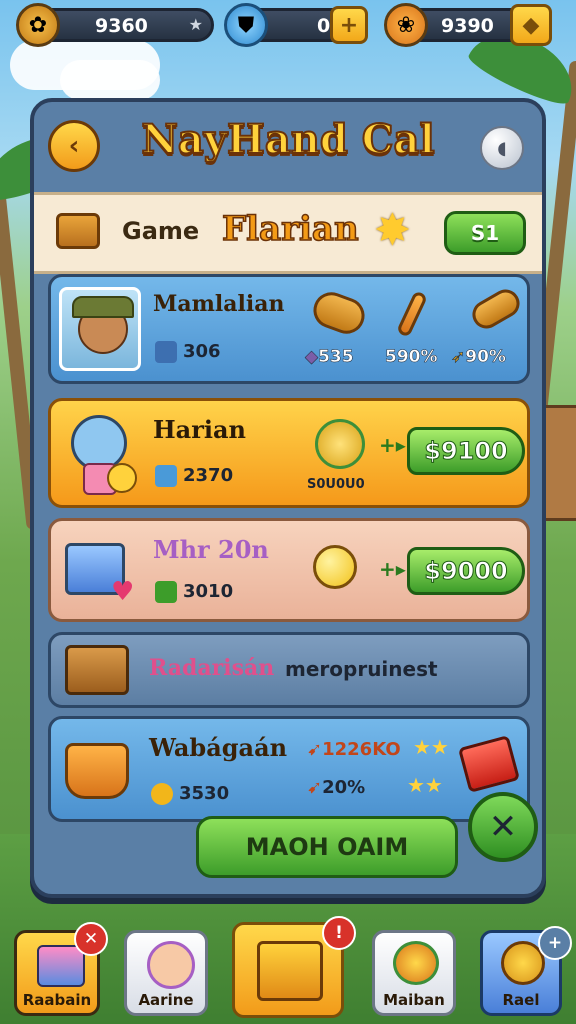  I want to click on shield-icon: ⛊, so click(246, 25).